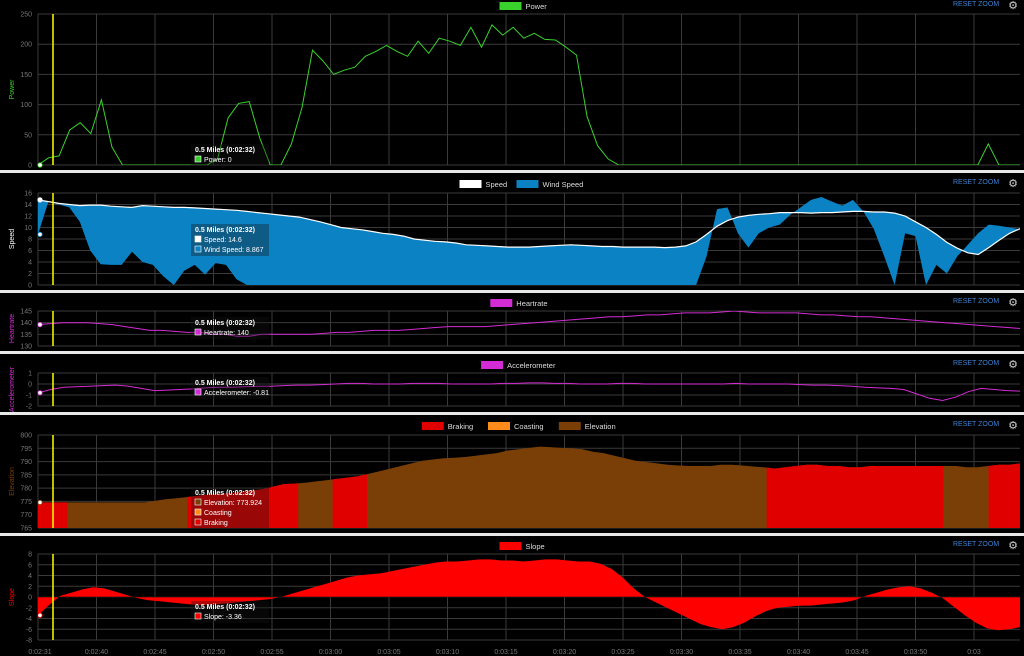 This screenshot has height=656, width=1024. What do you see at coordinates (26, 436) in the screenshot?
I see `y-tick-label: 800` at bounding box center [26, 436].